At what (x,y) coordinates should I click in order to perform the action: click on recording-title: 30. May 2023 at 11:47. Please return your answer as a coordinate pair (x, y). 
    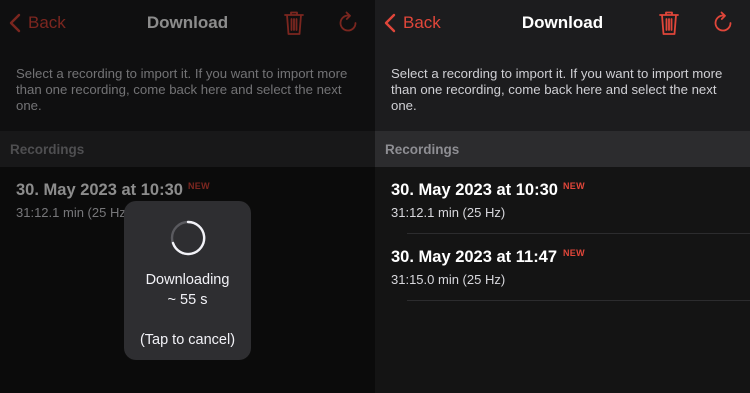
    Looking at the image, I should click on (474, 257).